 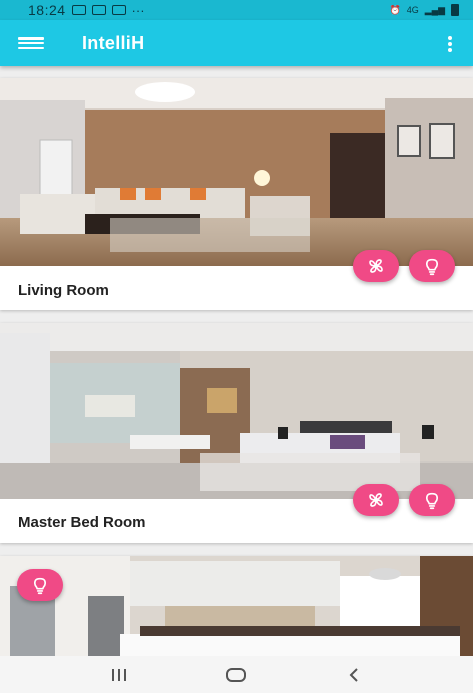 What do you see at coordinates (138, 10) in the screenshot?
I see `more-notifications-indicator: ···` at bounding box center [138, 10].